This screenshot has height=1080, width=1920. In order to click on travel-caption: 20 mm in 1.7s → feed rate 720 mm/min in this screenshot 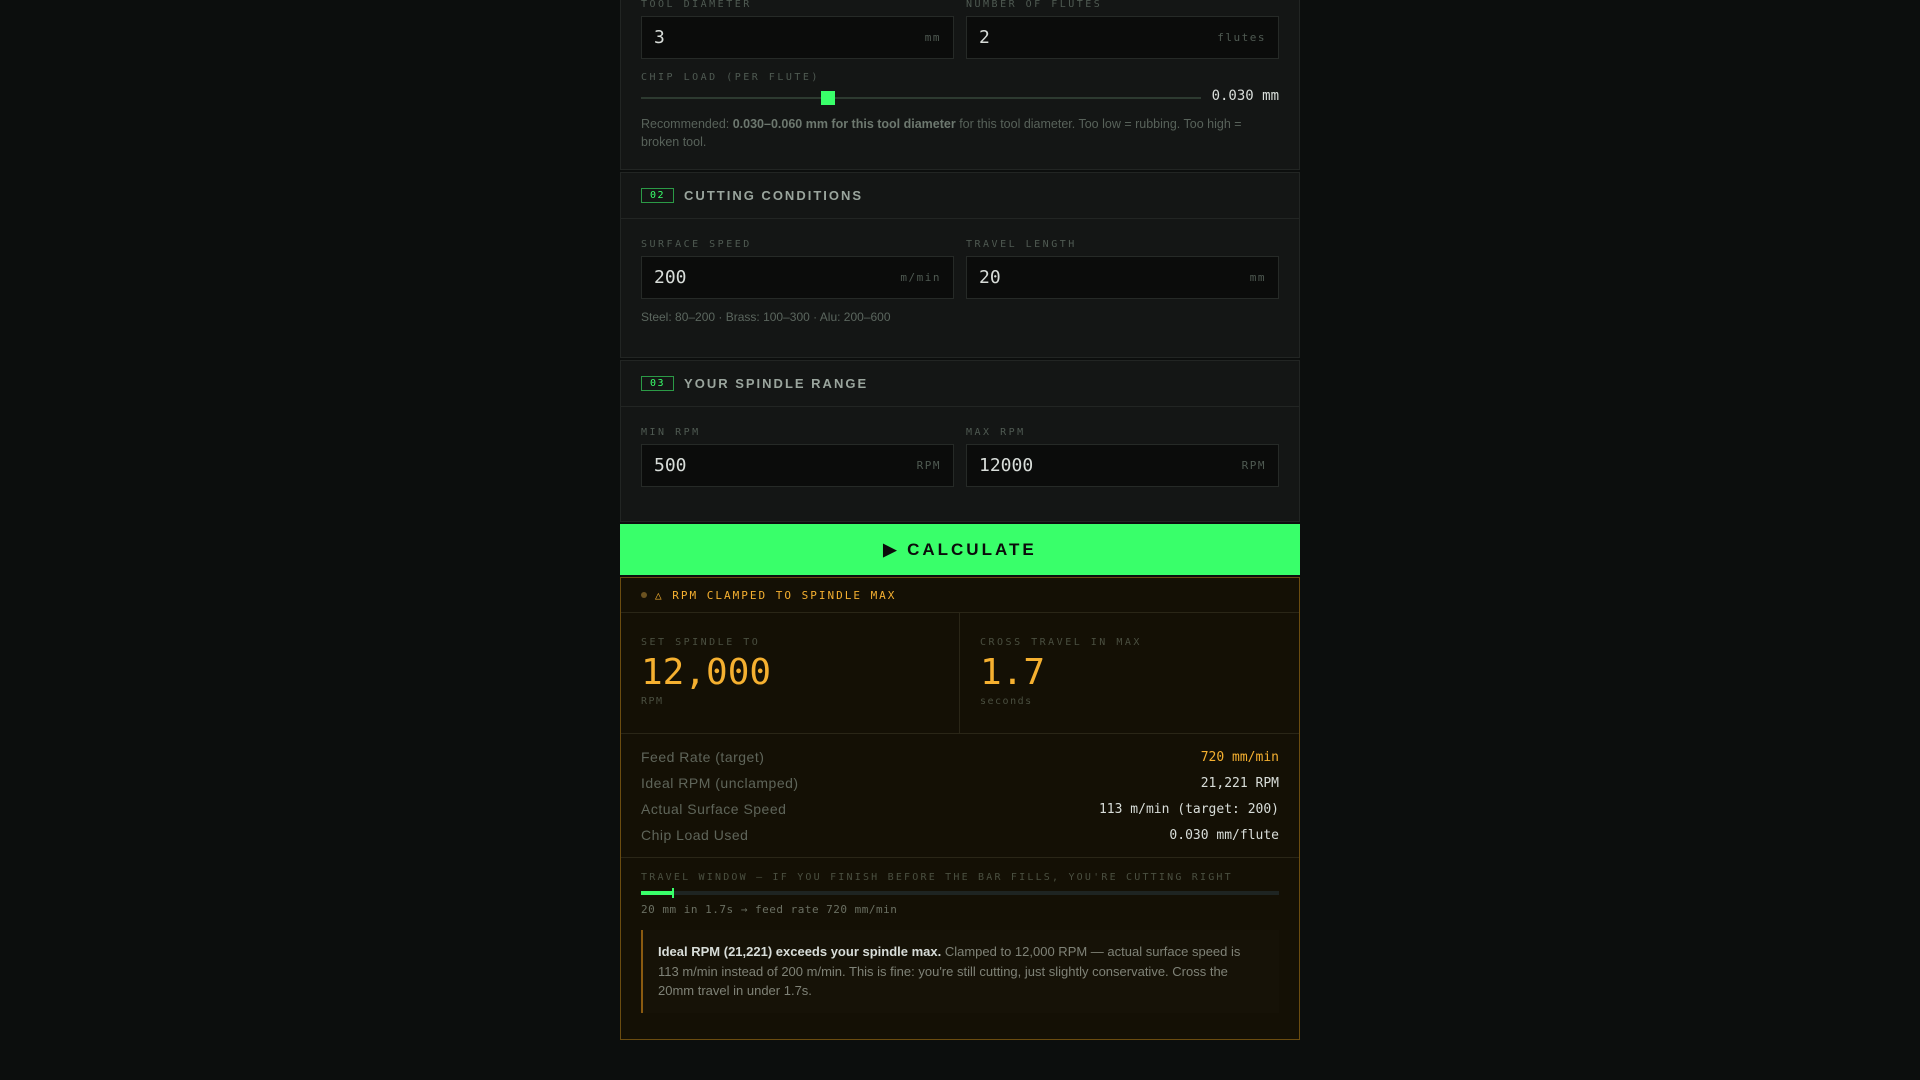, I will do `click(769, 909)`.